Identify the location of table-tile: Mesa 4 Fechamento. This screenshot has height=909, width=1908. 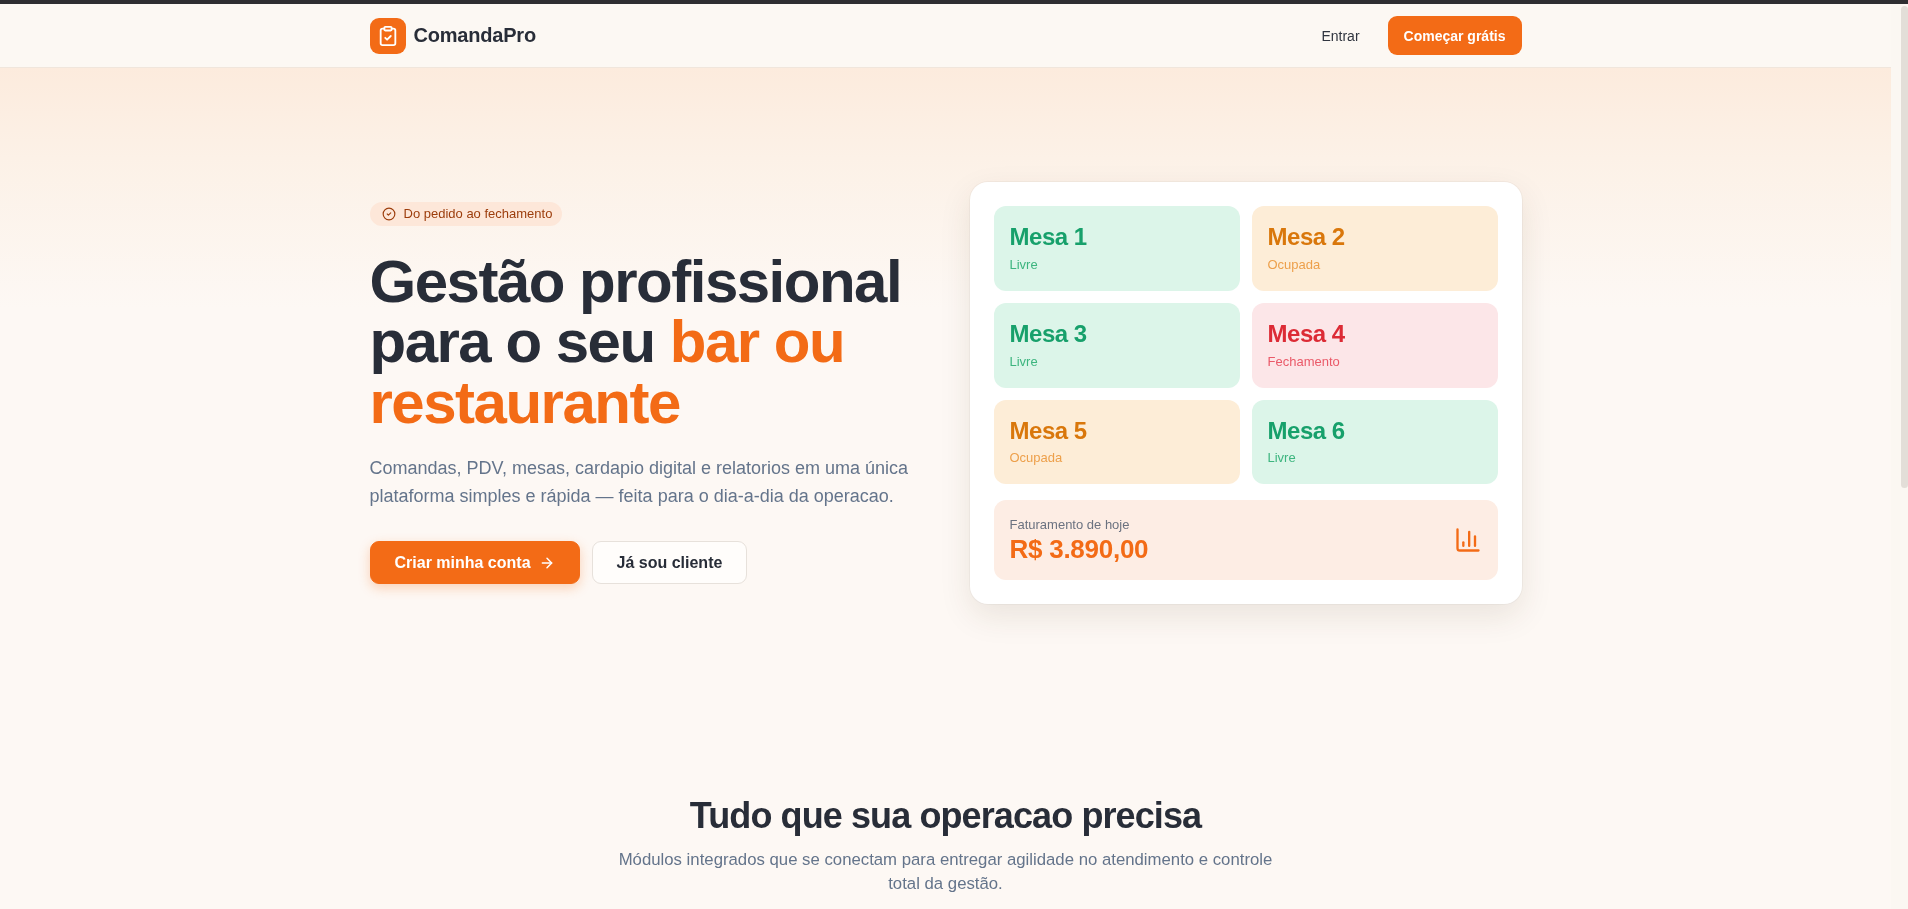
(1374, 345).